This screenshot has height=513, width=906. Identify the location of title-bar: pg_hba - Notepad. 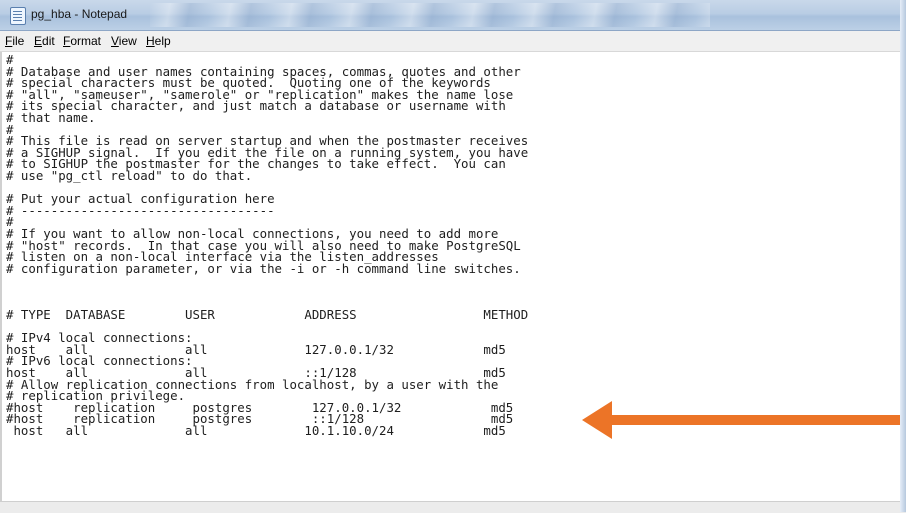
(453, 15).